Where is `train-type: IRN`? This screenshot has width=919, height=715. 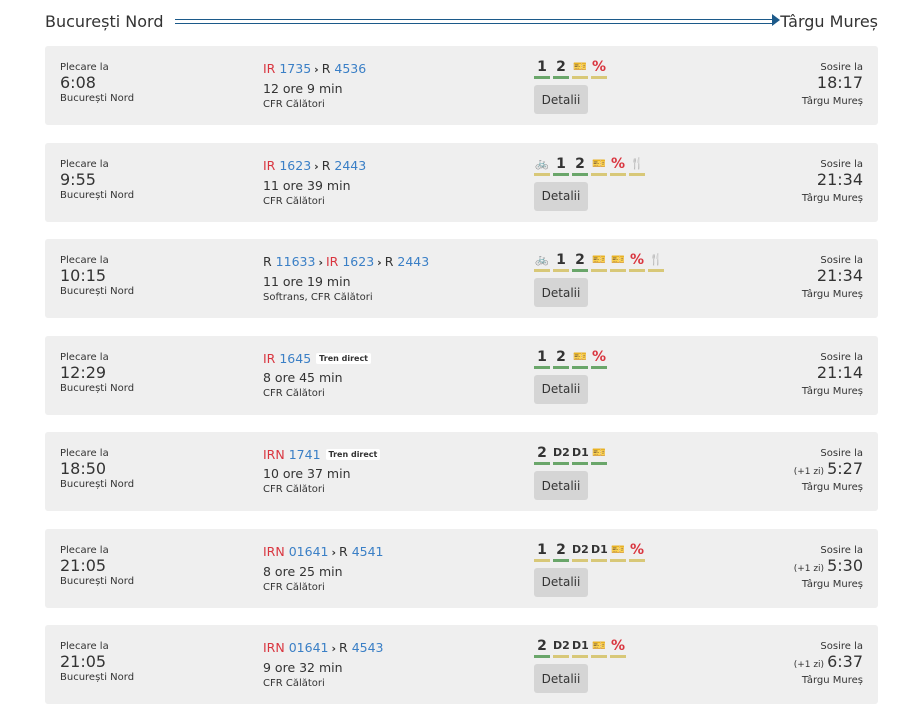
train-type: IRN is located at coordinates (274, 454).